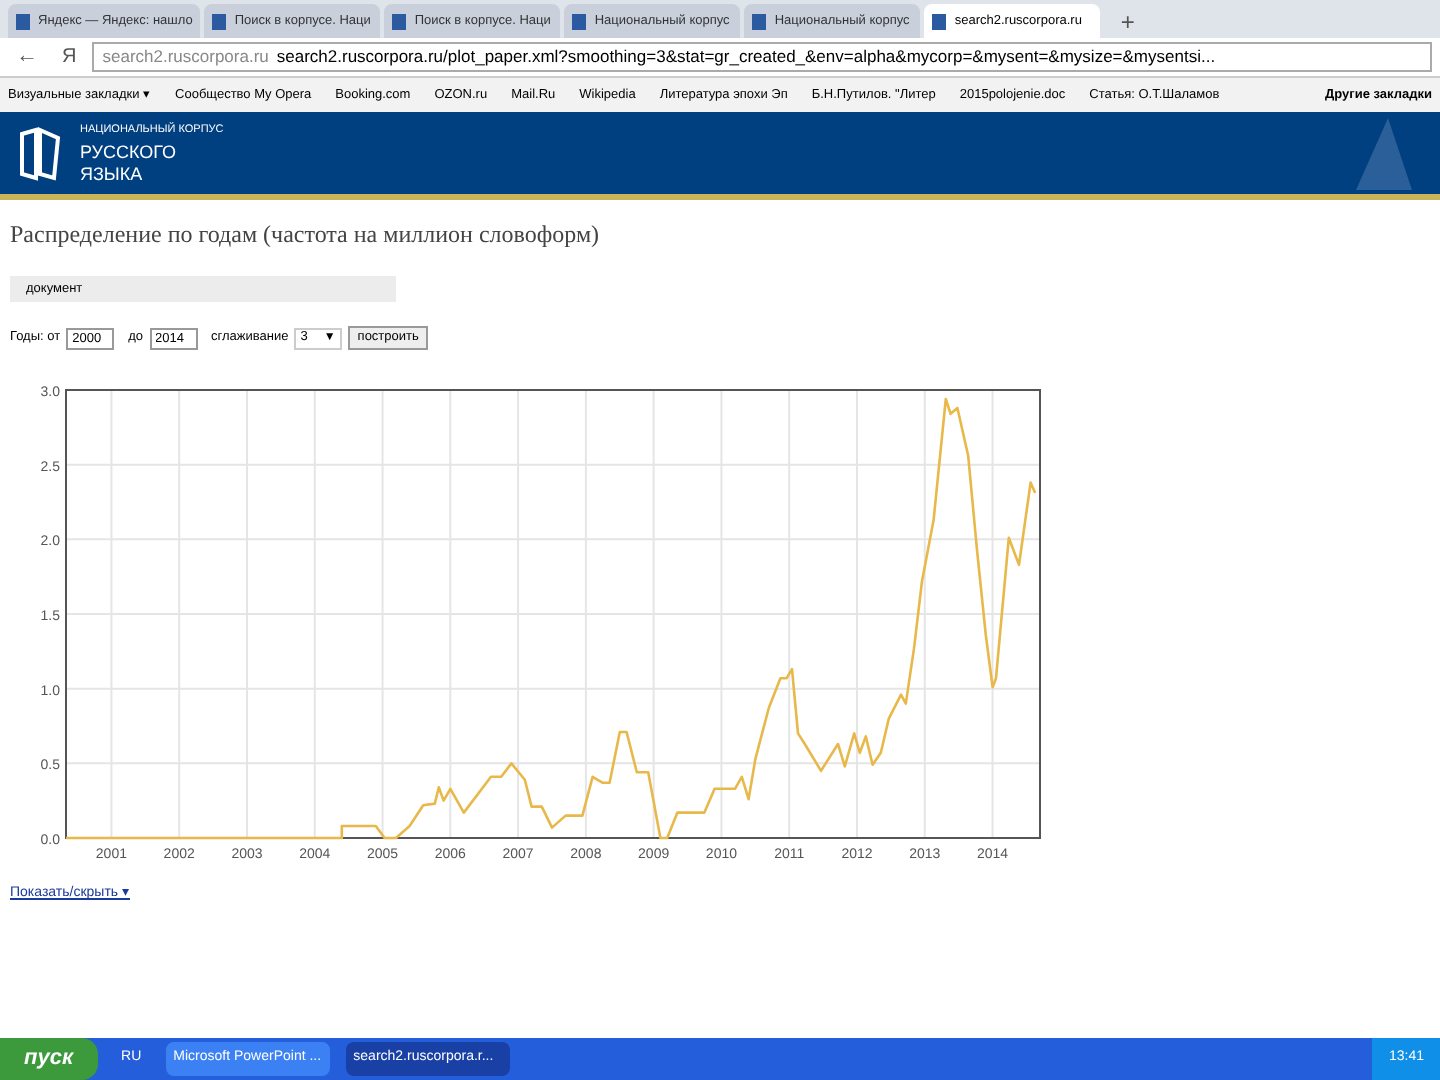  What do you see at coordinates (69, 57) in the screenshot?
I see `yandex-button: Я` at bounding box center [69, 57].